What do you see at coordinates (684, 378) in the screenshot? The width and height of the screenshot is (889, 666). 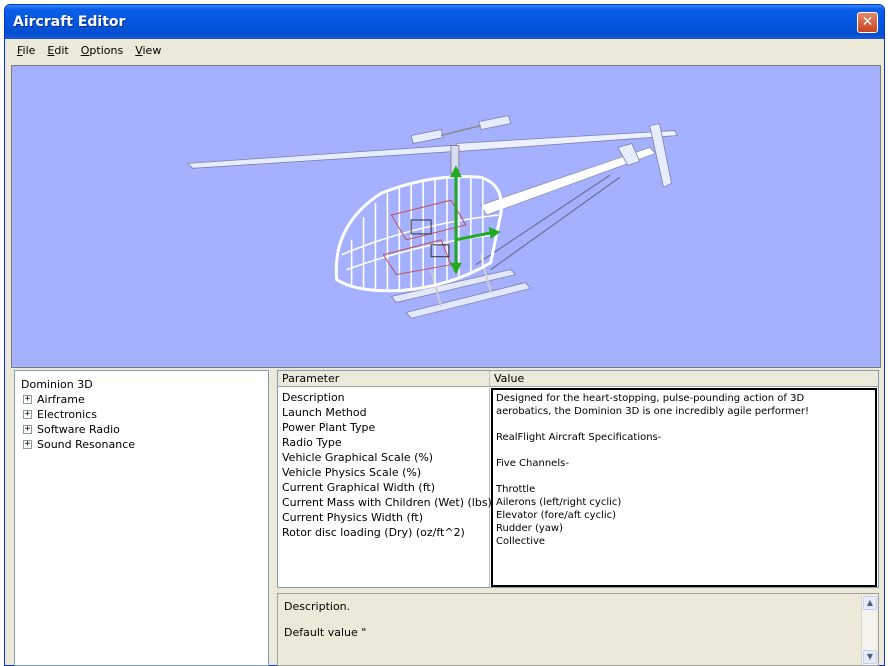 I see `column-header-value: Value` at bounding box center [684, 378].